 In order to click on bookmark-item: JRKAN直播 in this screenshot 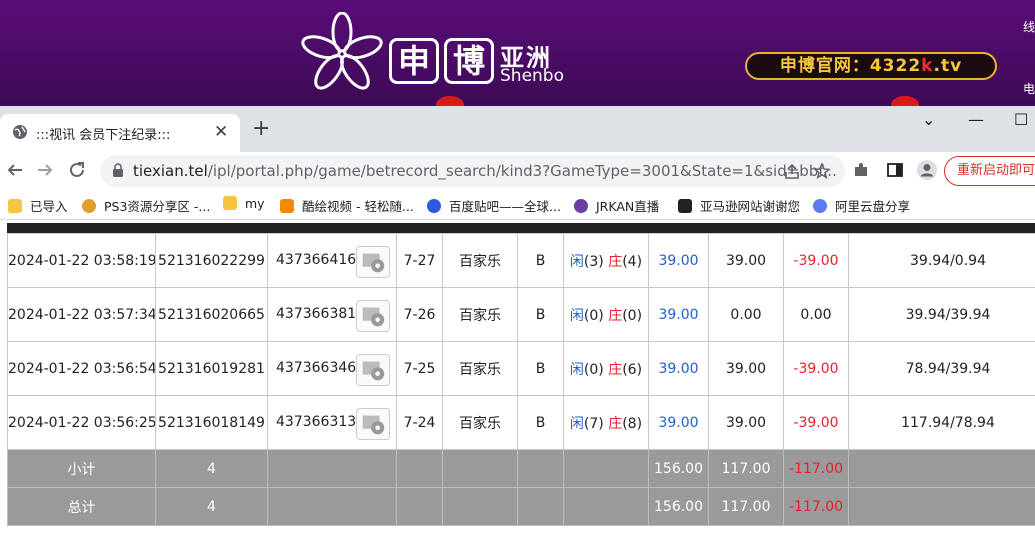, I will do `click(616, 205)`.